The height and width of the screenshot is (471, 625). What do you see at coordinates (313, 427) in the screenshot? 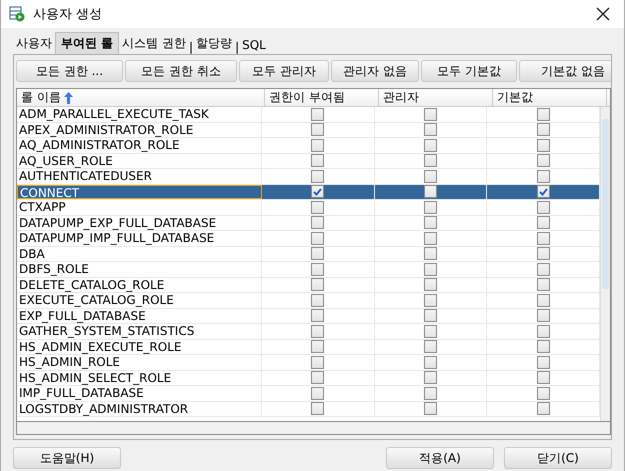
I see `horizontal-scrollbar` at bounding box center [313, 427].